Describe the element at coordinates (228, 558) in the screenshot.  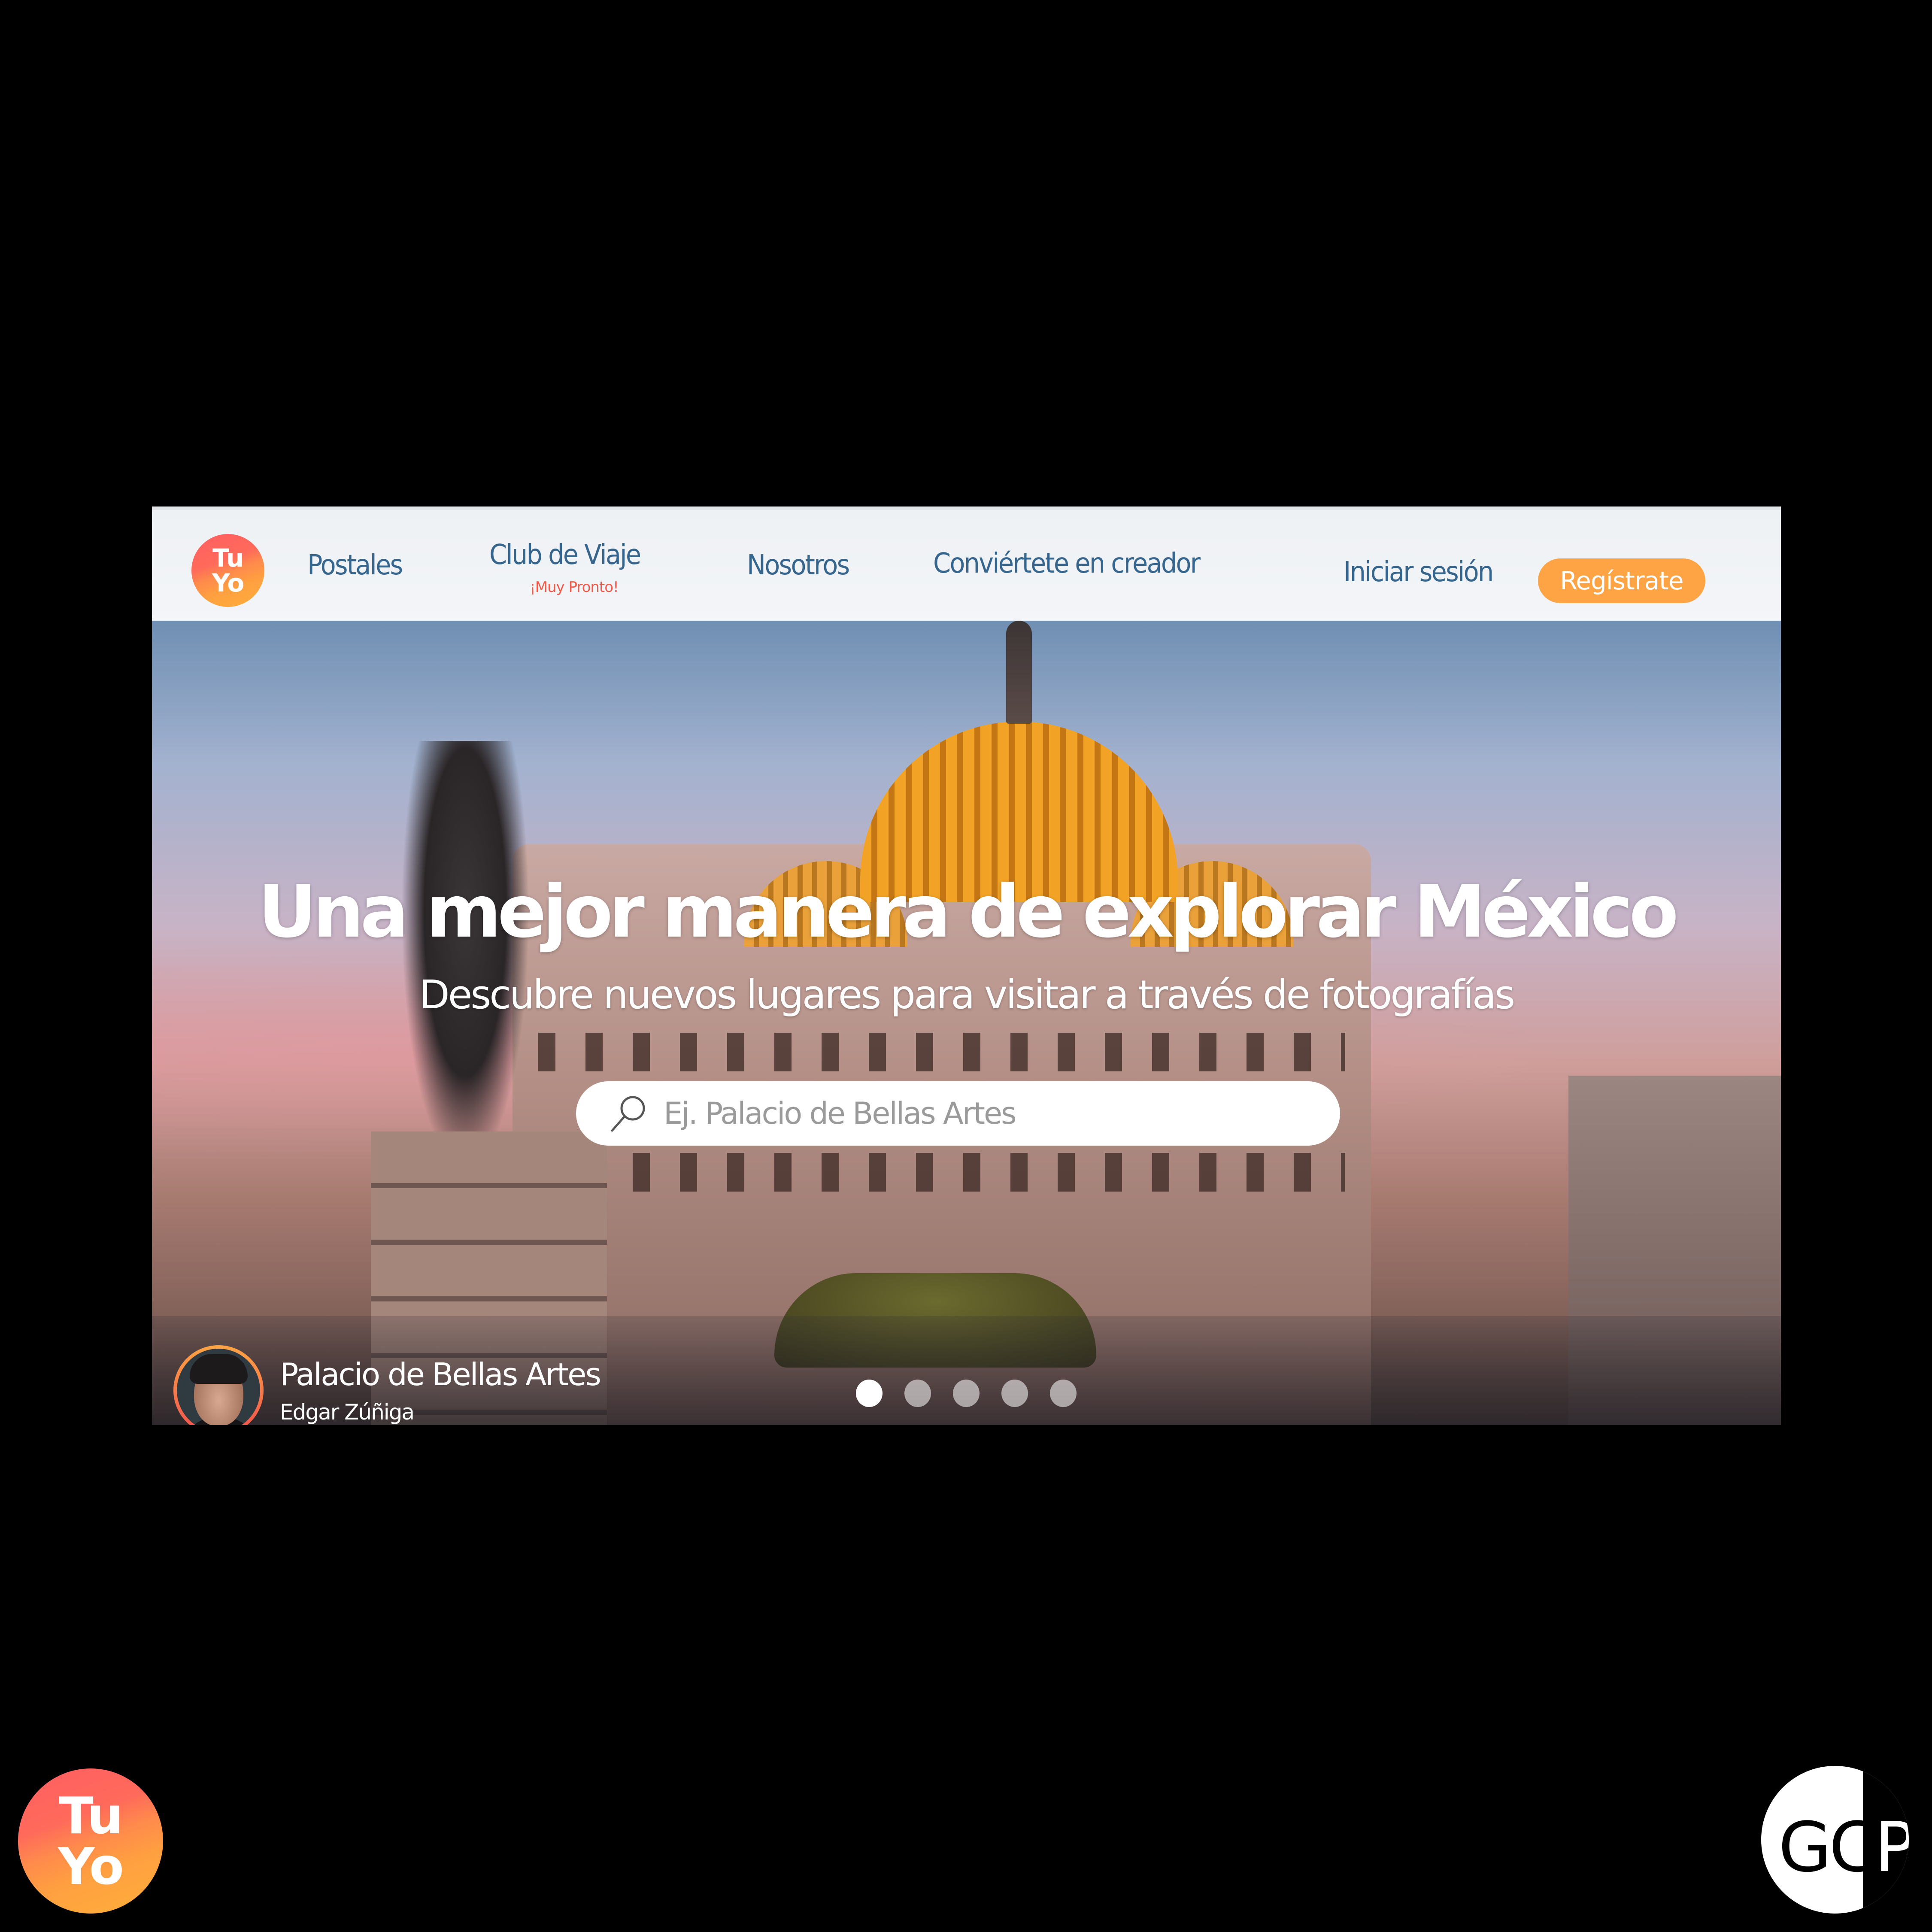
I see `logo-text-line1: Tu` at that location.